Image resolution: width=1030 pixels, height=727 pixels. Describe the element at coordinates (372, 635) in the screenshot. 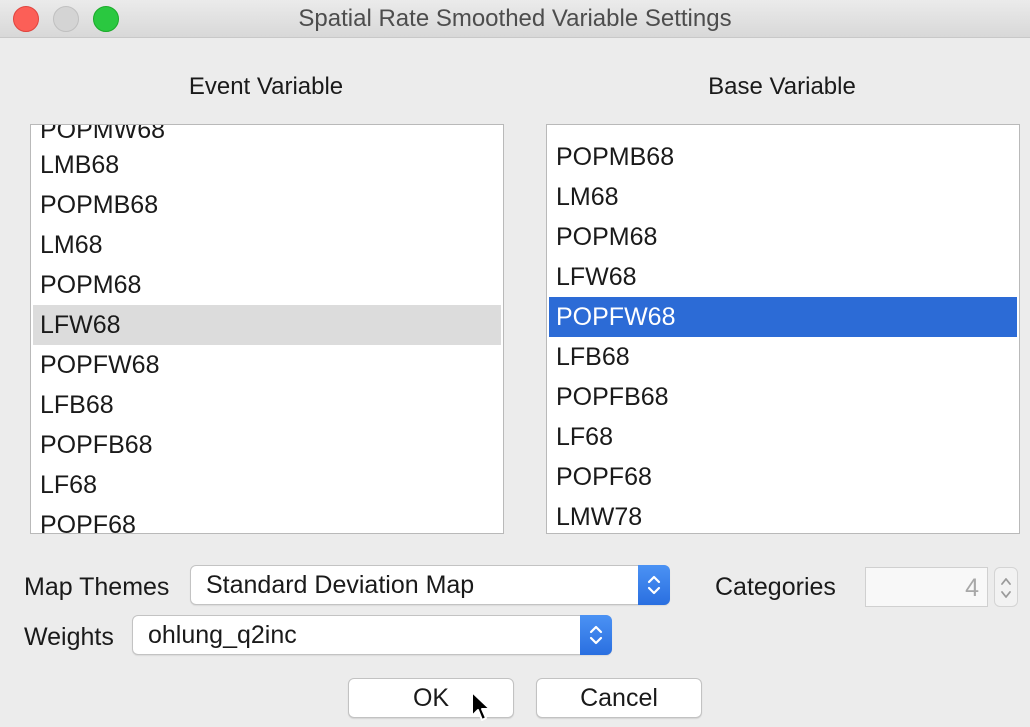

I see `weights-select: ohlung_q2inc` at that location.